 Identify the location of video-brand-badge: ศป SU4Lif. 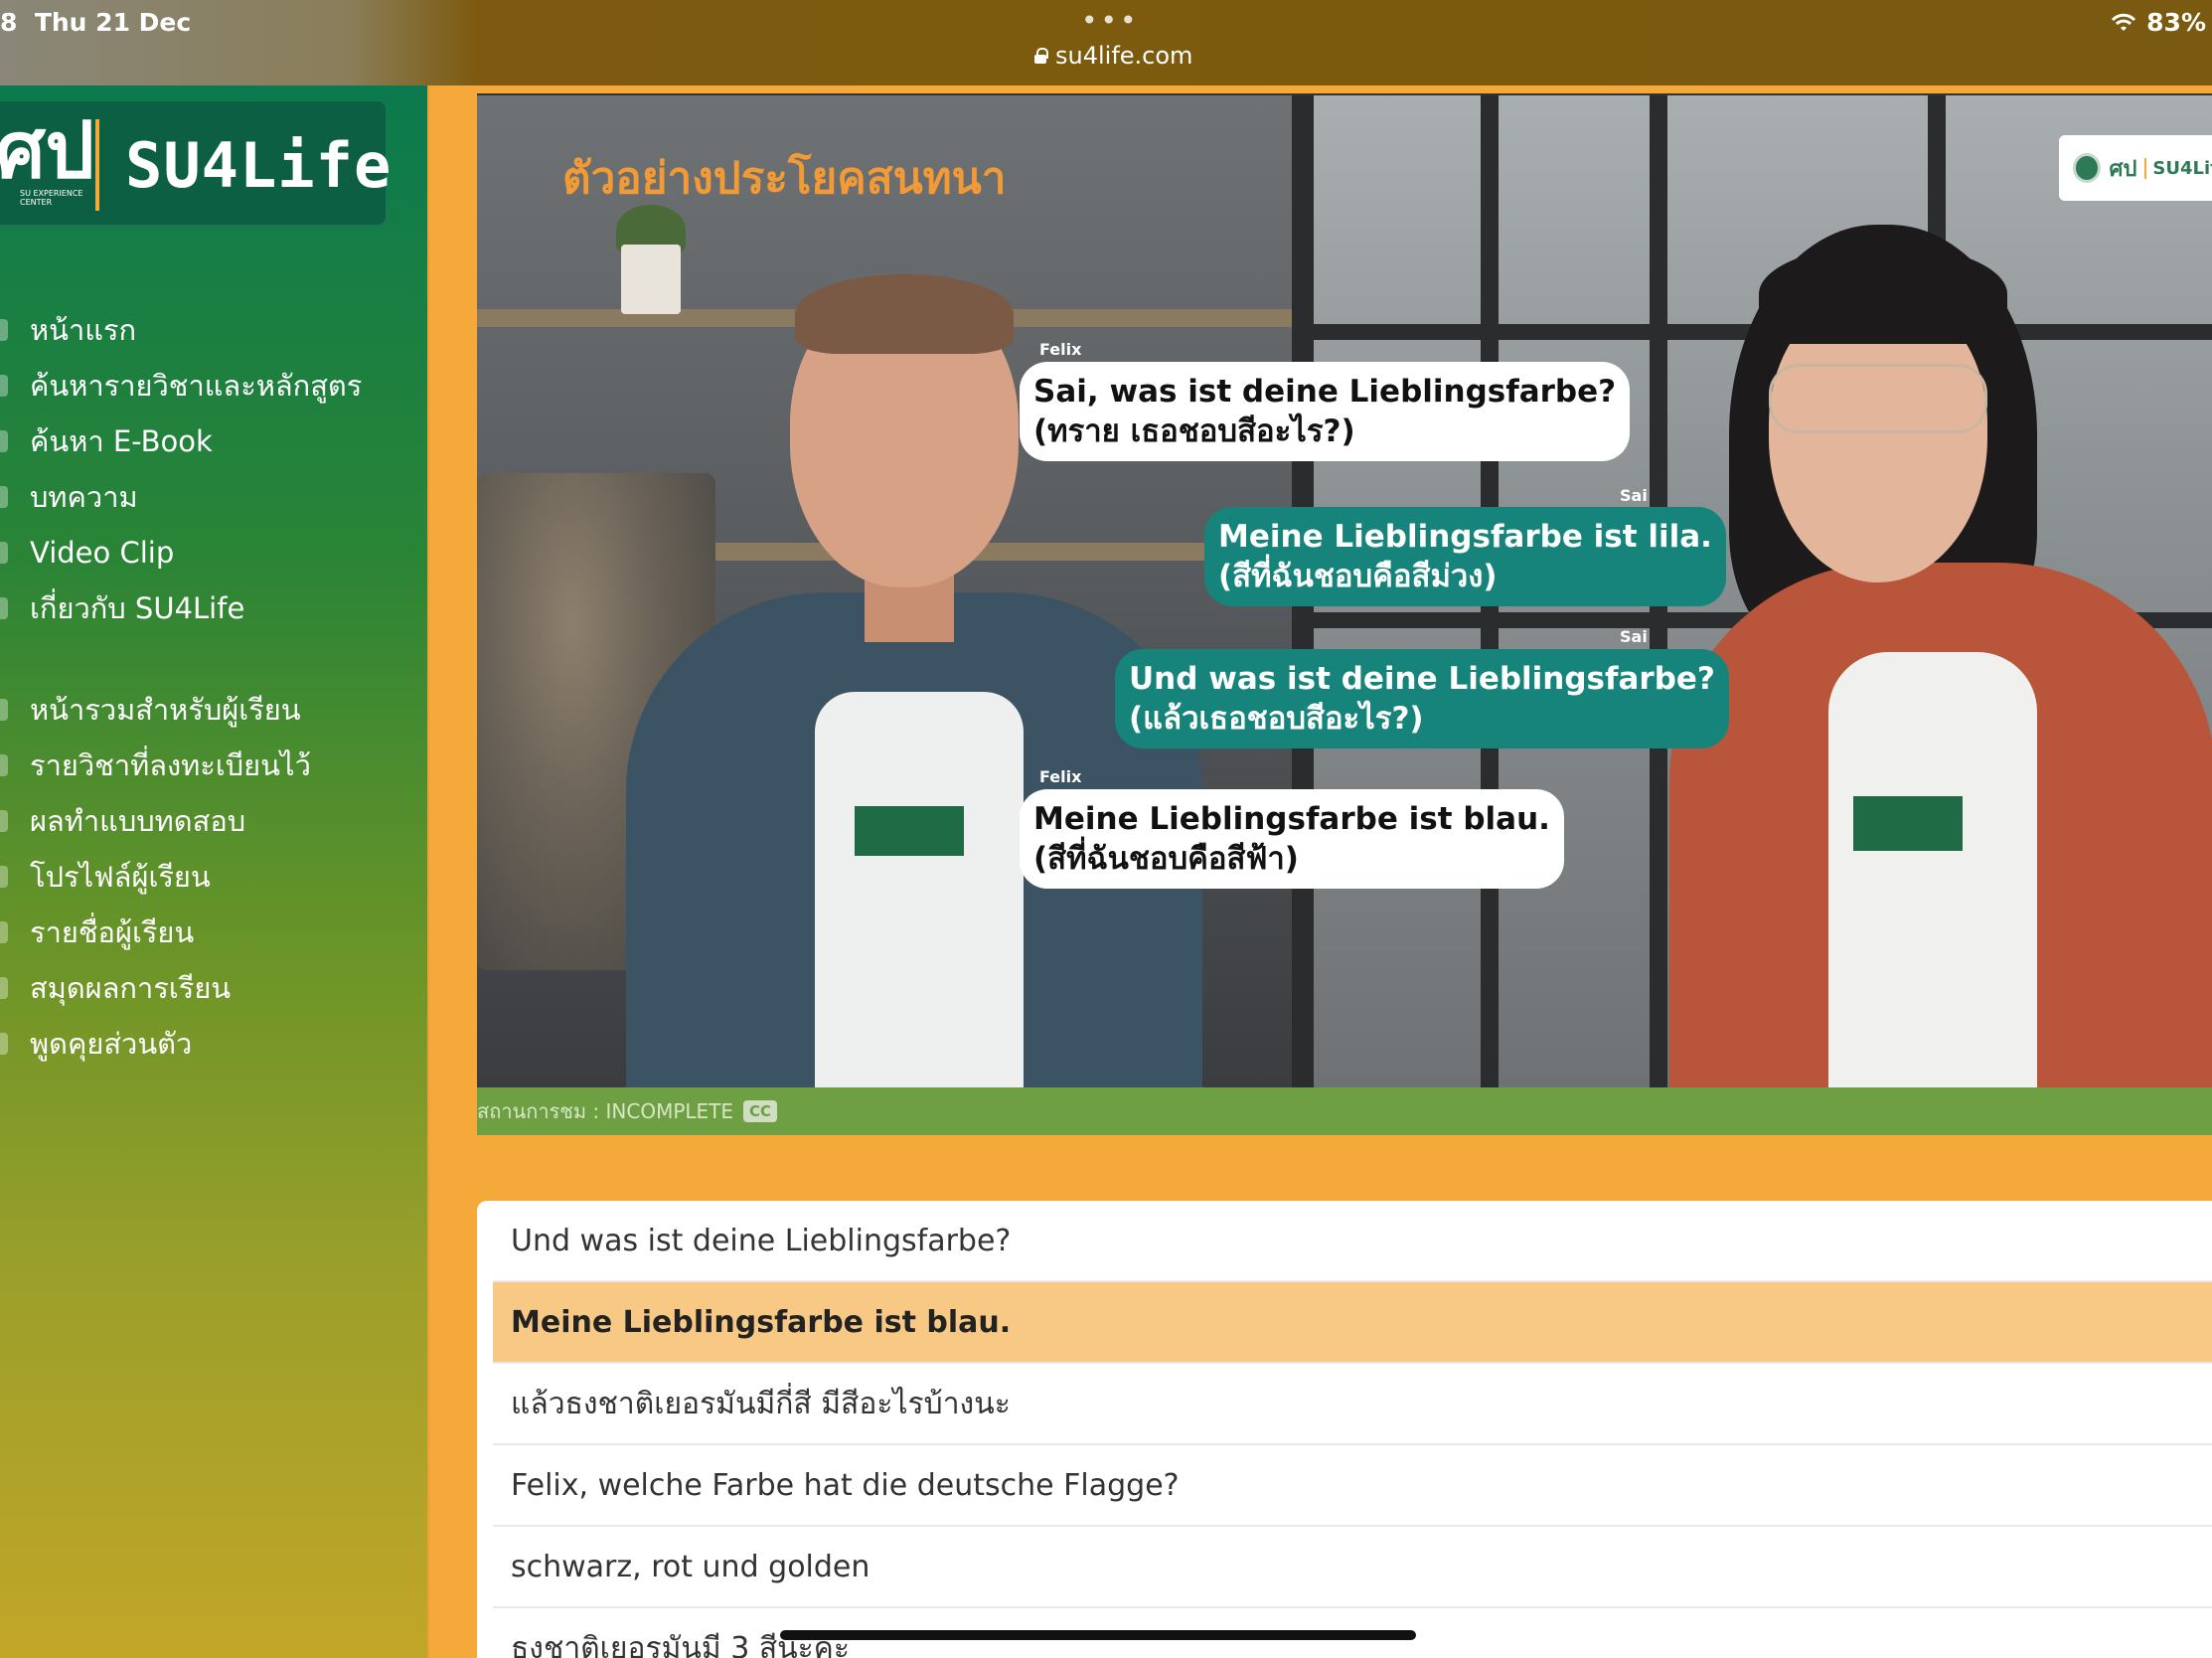
(2135, 168).